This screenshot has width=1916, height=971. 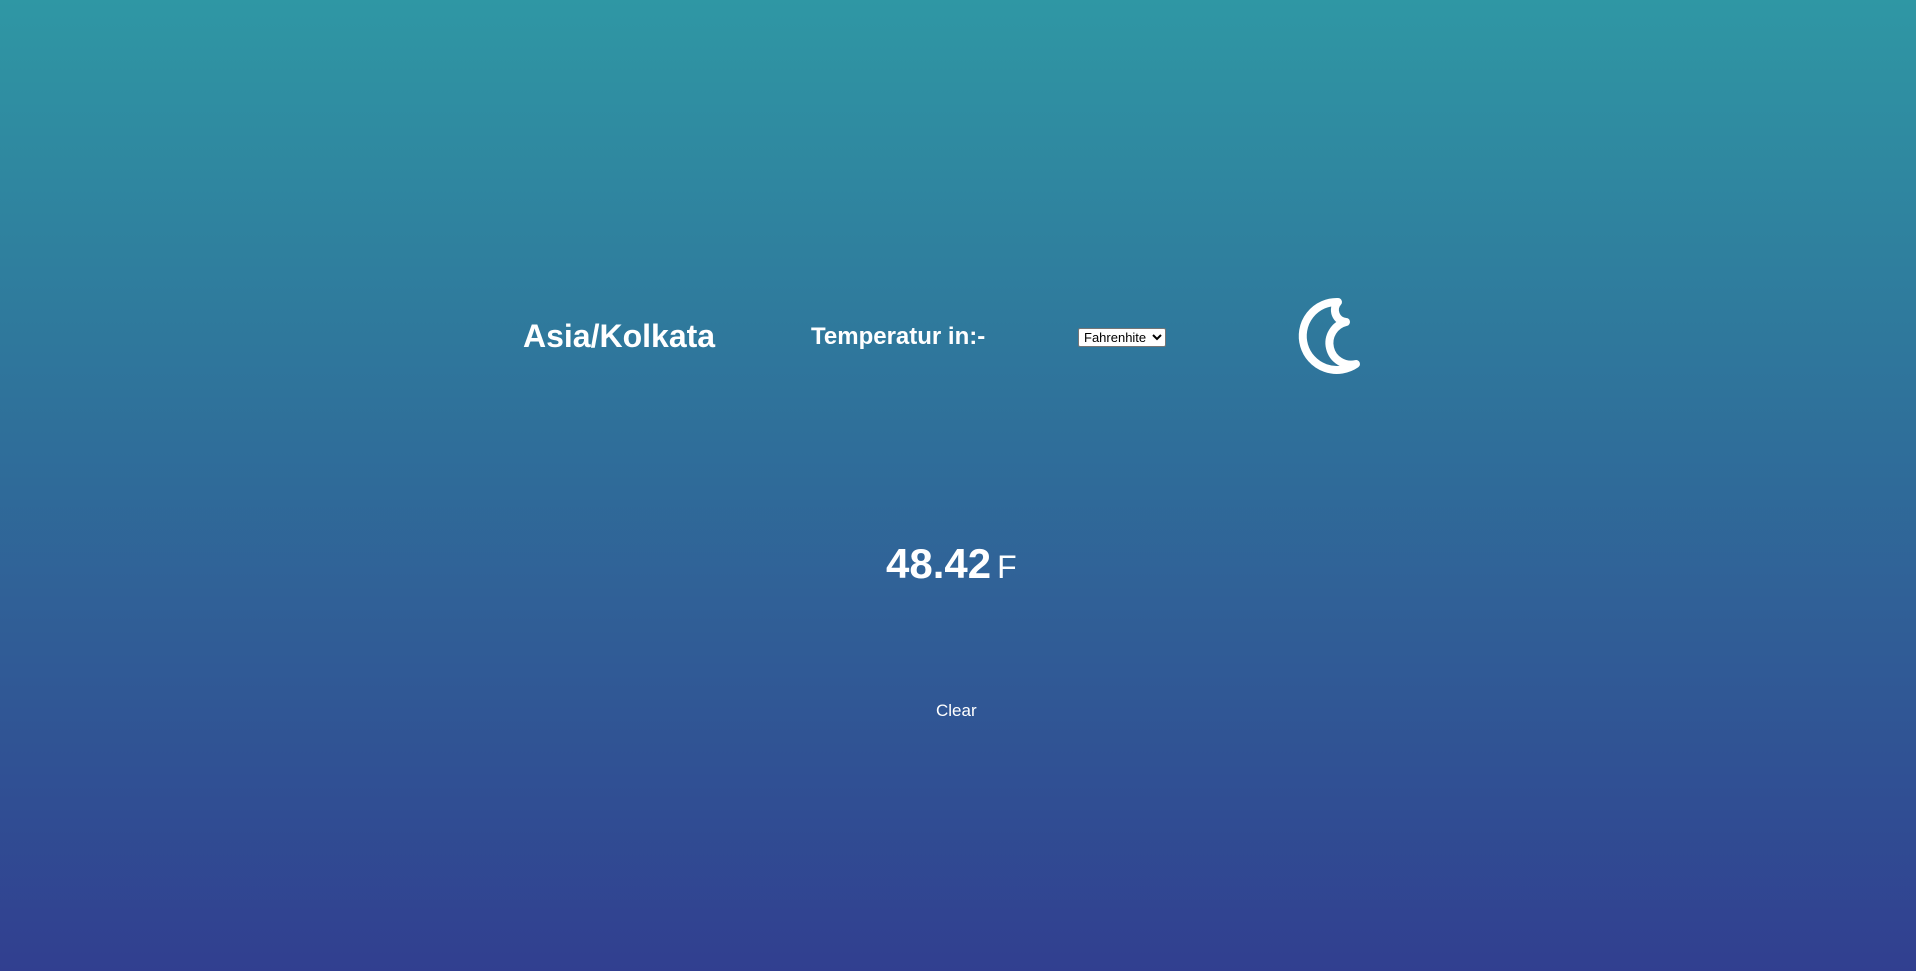 I want to click on temperature-unit-label: Temperatur in:-, so click(x=898, y=336).